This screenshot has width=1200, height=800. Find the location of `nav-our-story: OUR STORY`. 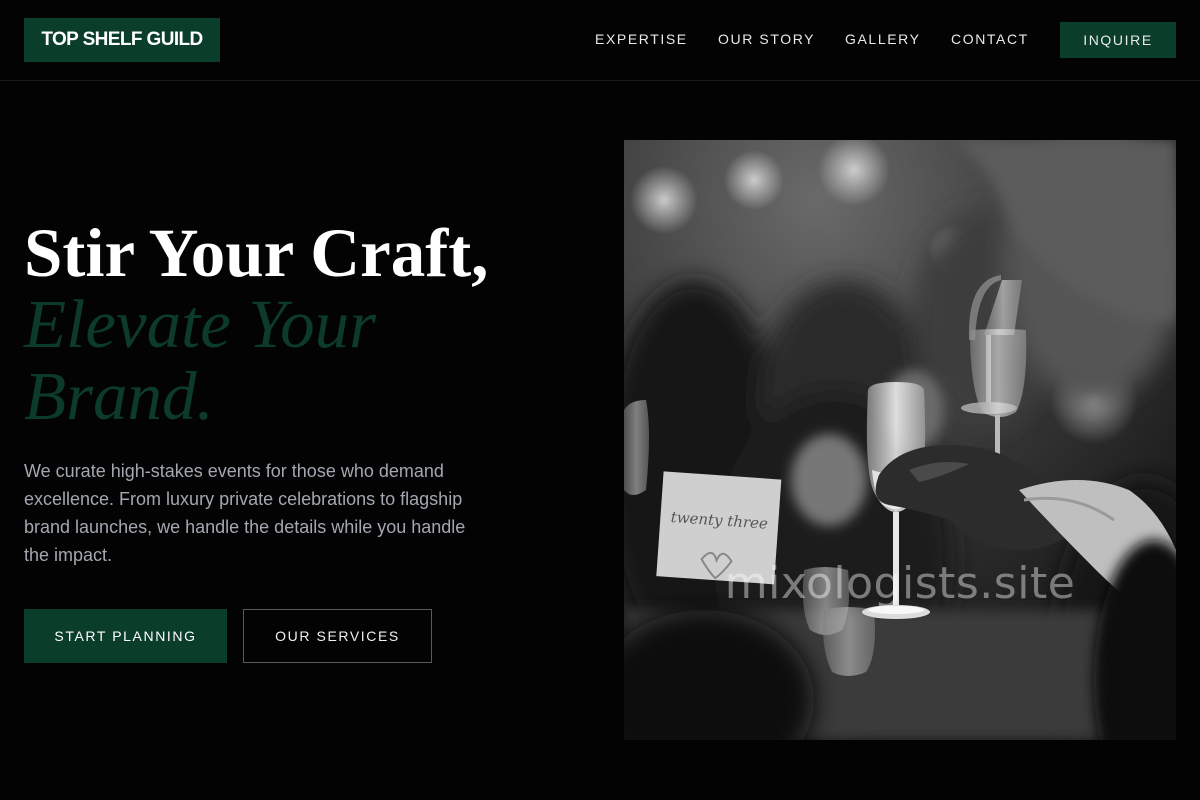

nav-our-story: OUR STORY is located at coordinates (766, 39).